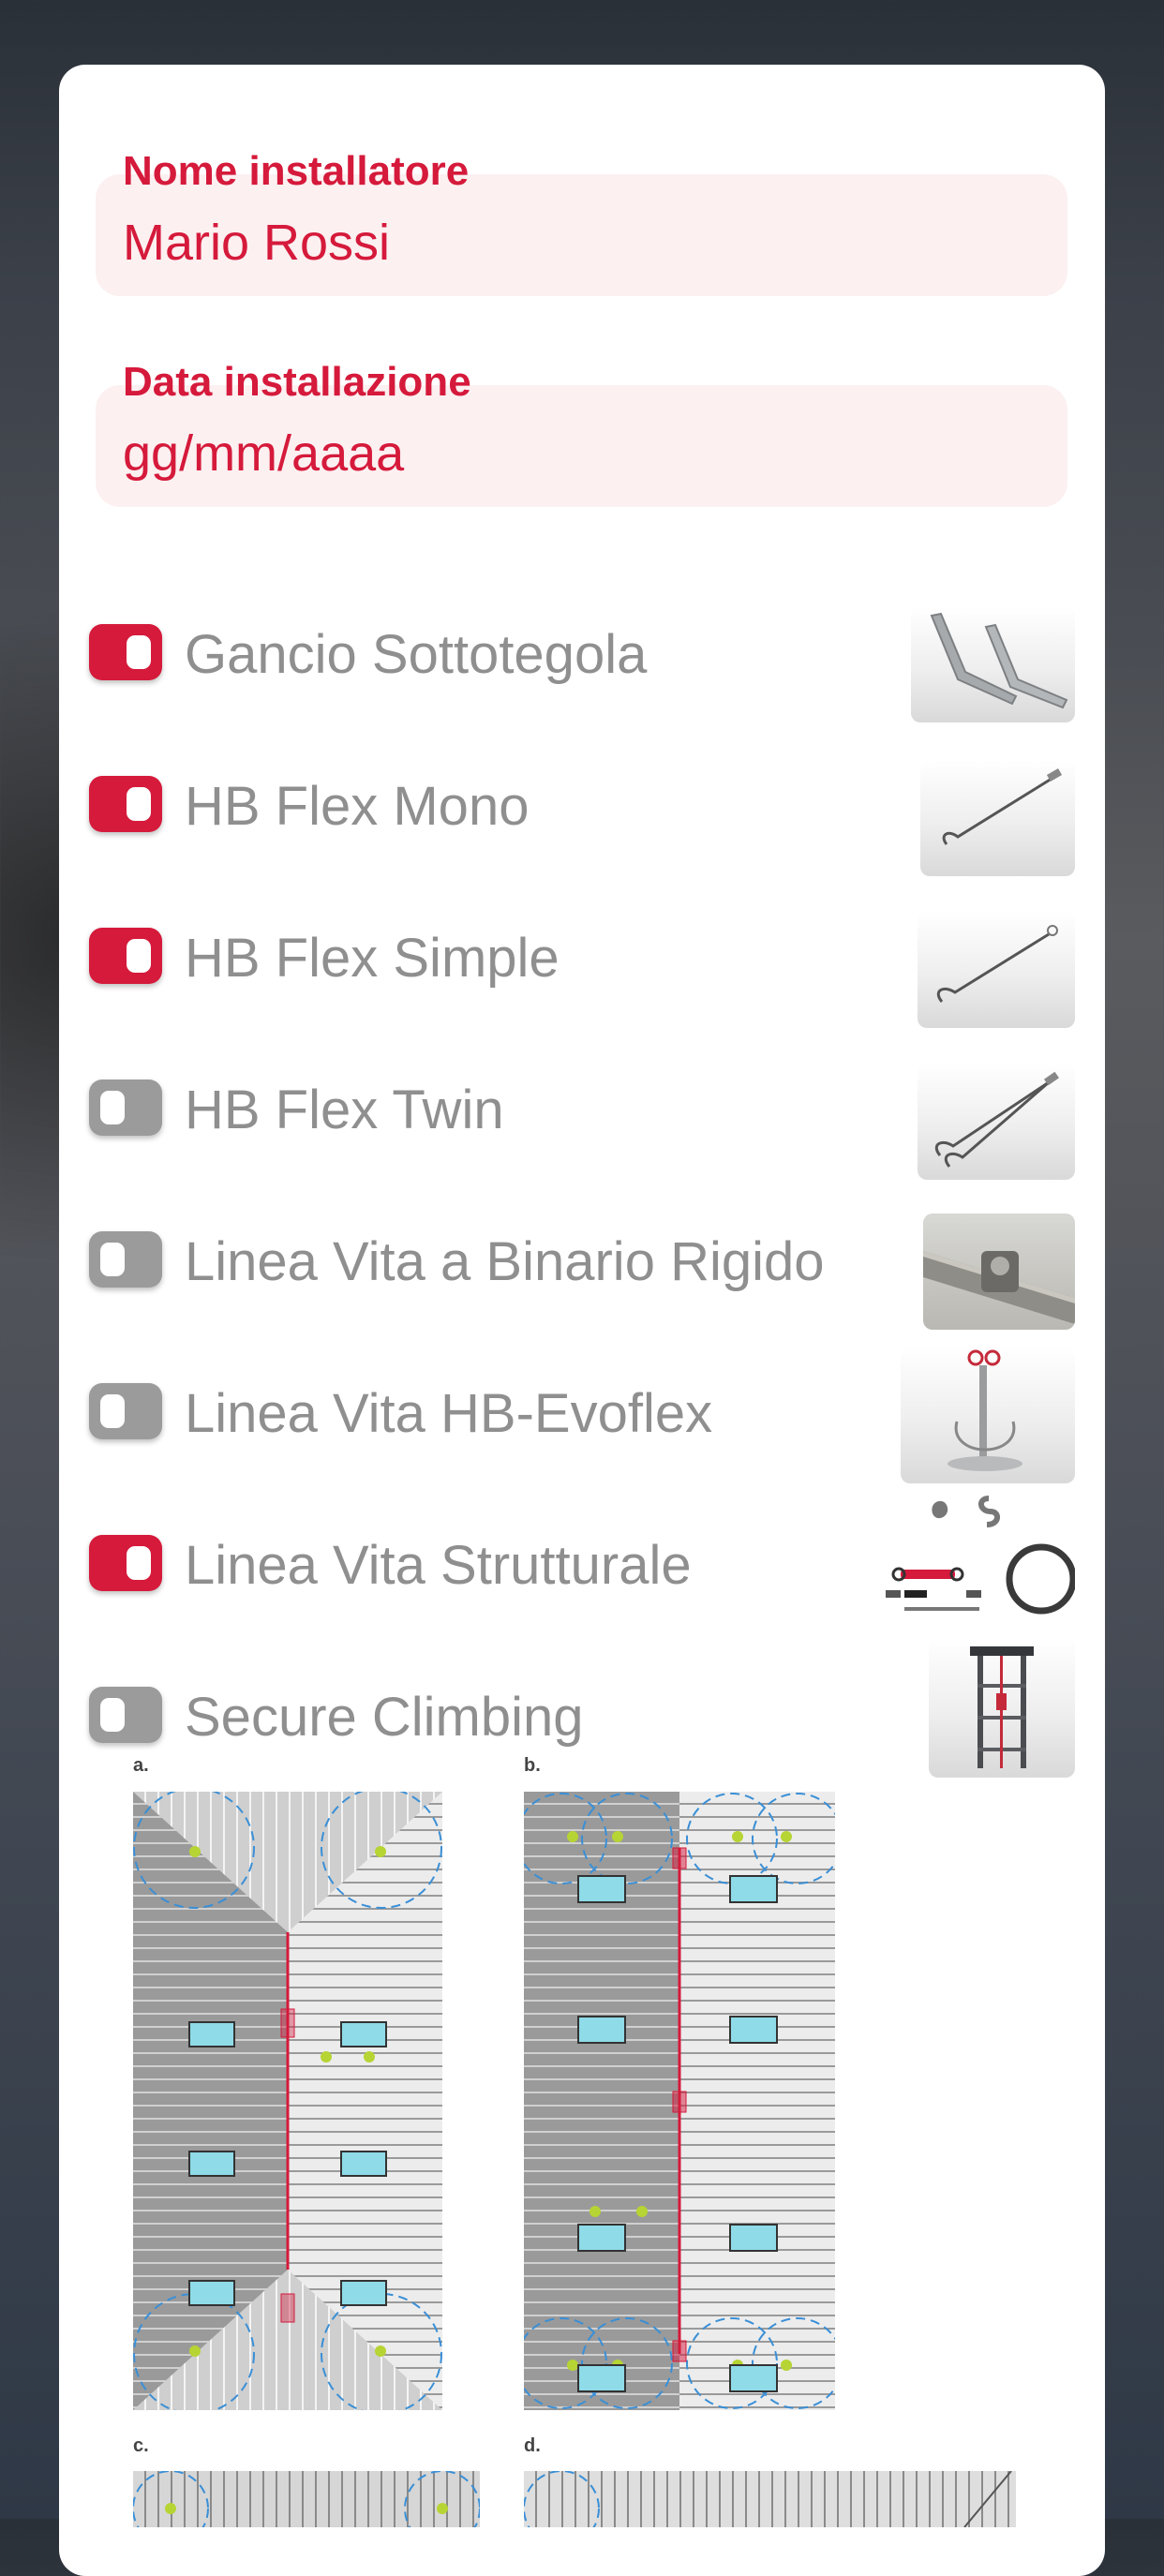  What do you see at coordinates (581, 222) in the screenshot?
I see `installer-name-field: Nome installatore Mario Rossi` at bounding box center [581, 222].